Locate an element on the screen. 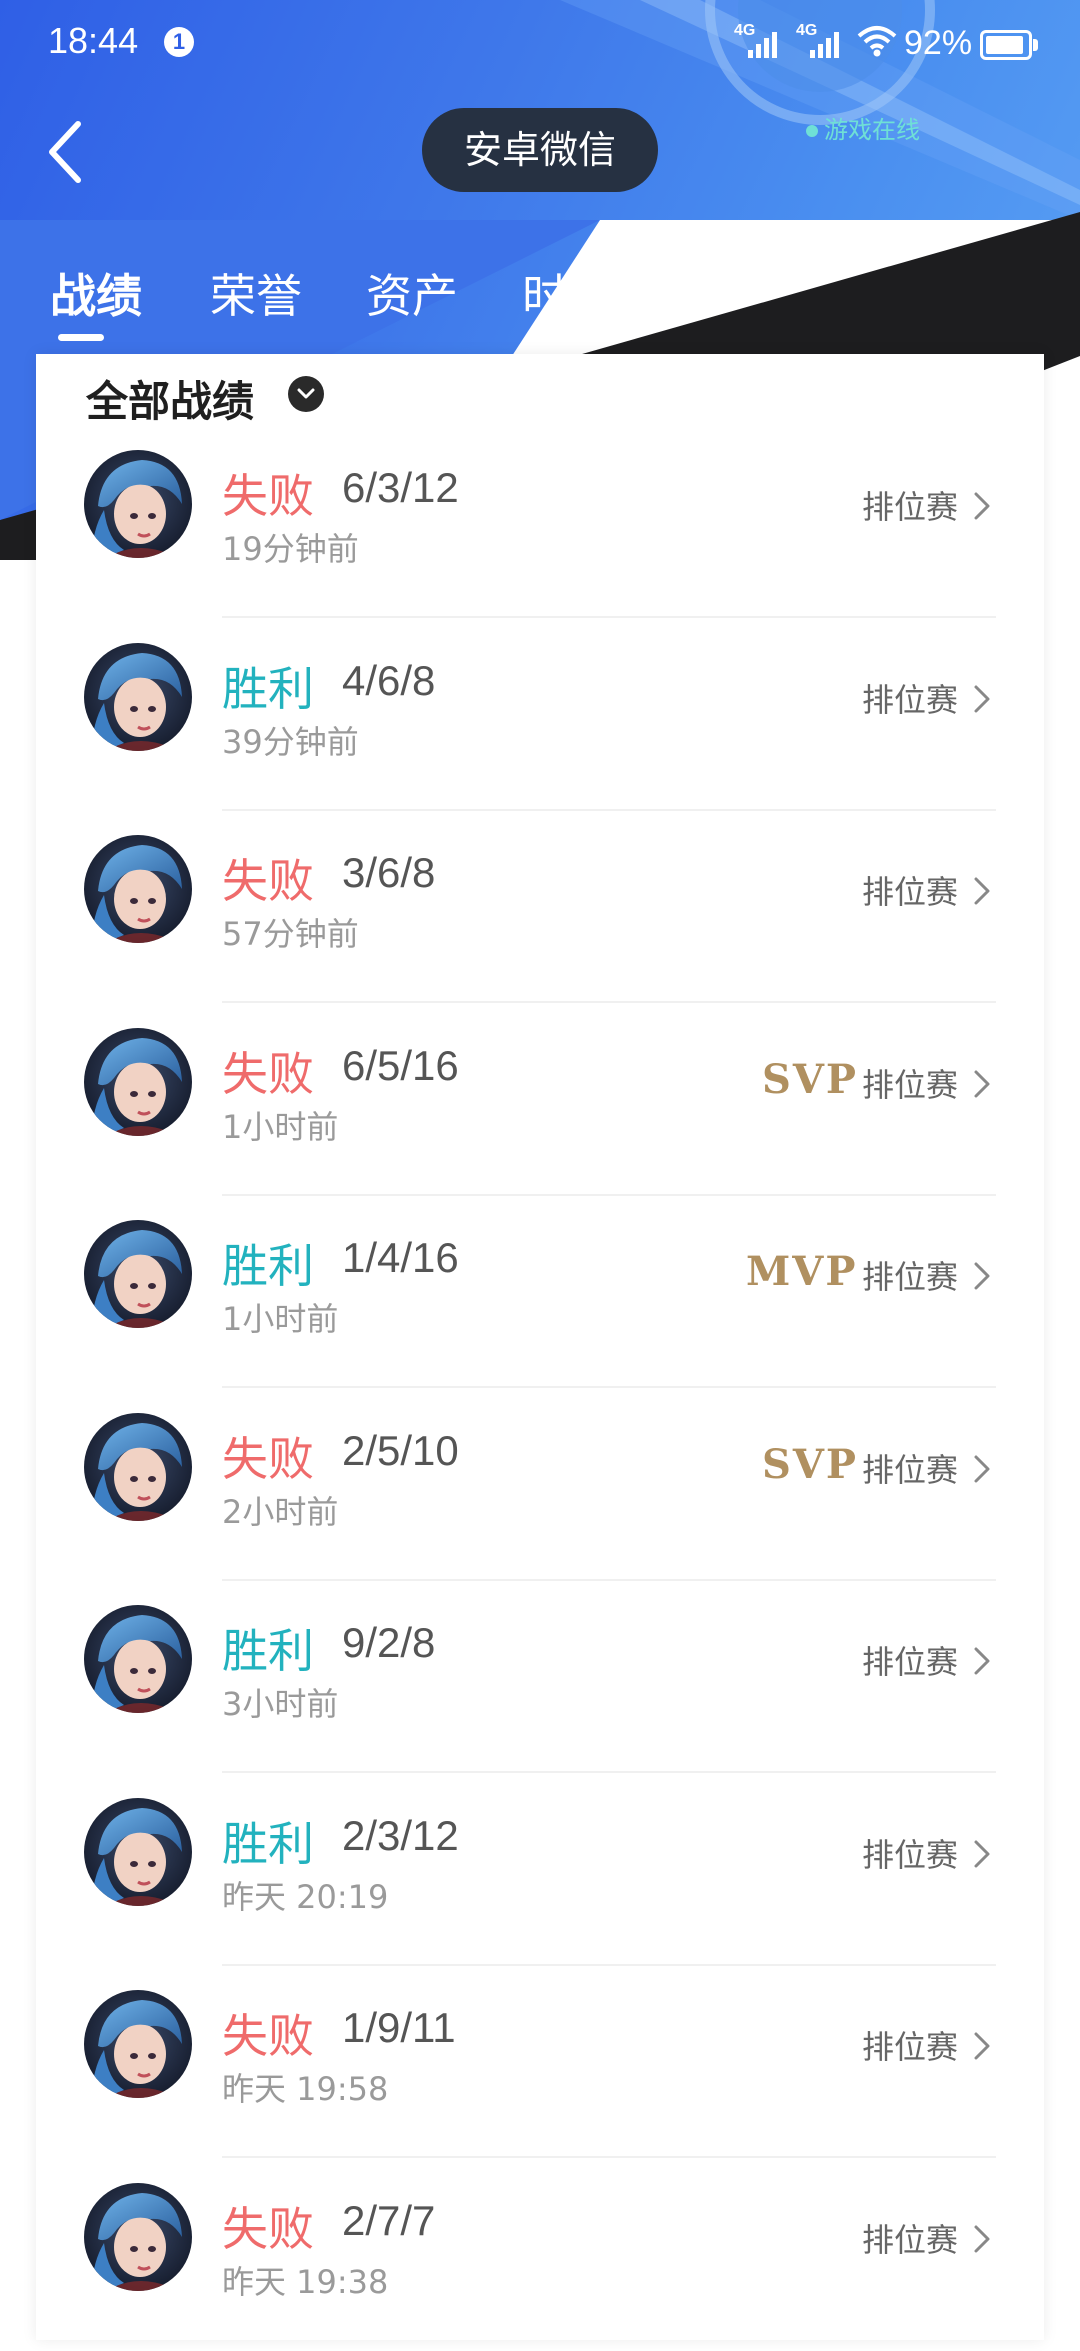 This screenshot has height=2351, width=1080. status-time: 18:44 is located at coordinates (93, 40).